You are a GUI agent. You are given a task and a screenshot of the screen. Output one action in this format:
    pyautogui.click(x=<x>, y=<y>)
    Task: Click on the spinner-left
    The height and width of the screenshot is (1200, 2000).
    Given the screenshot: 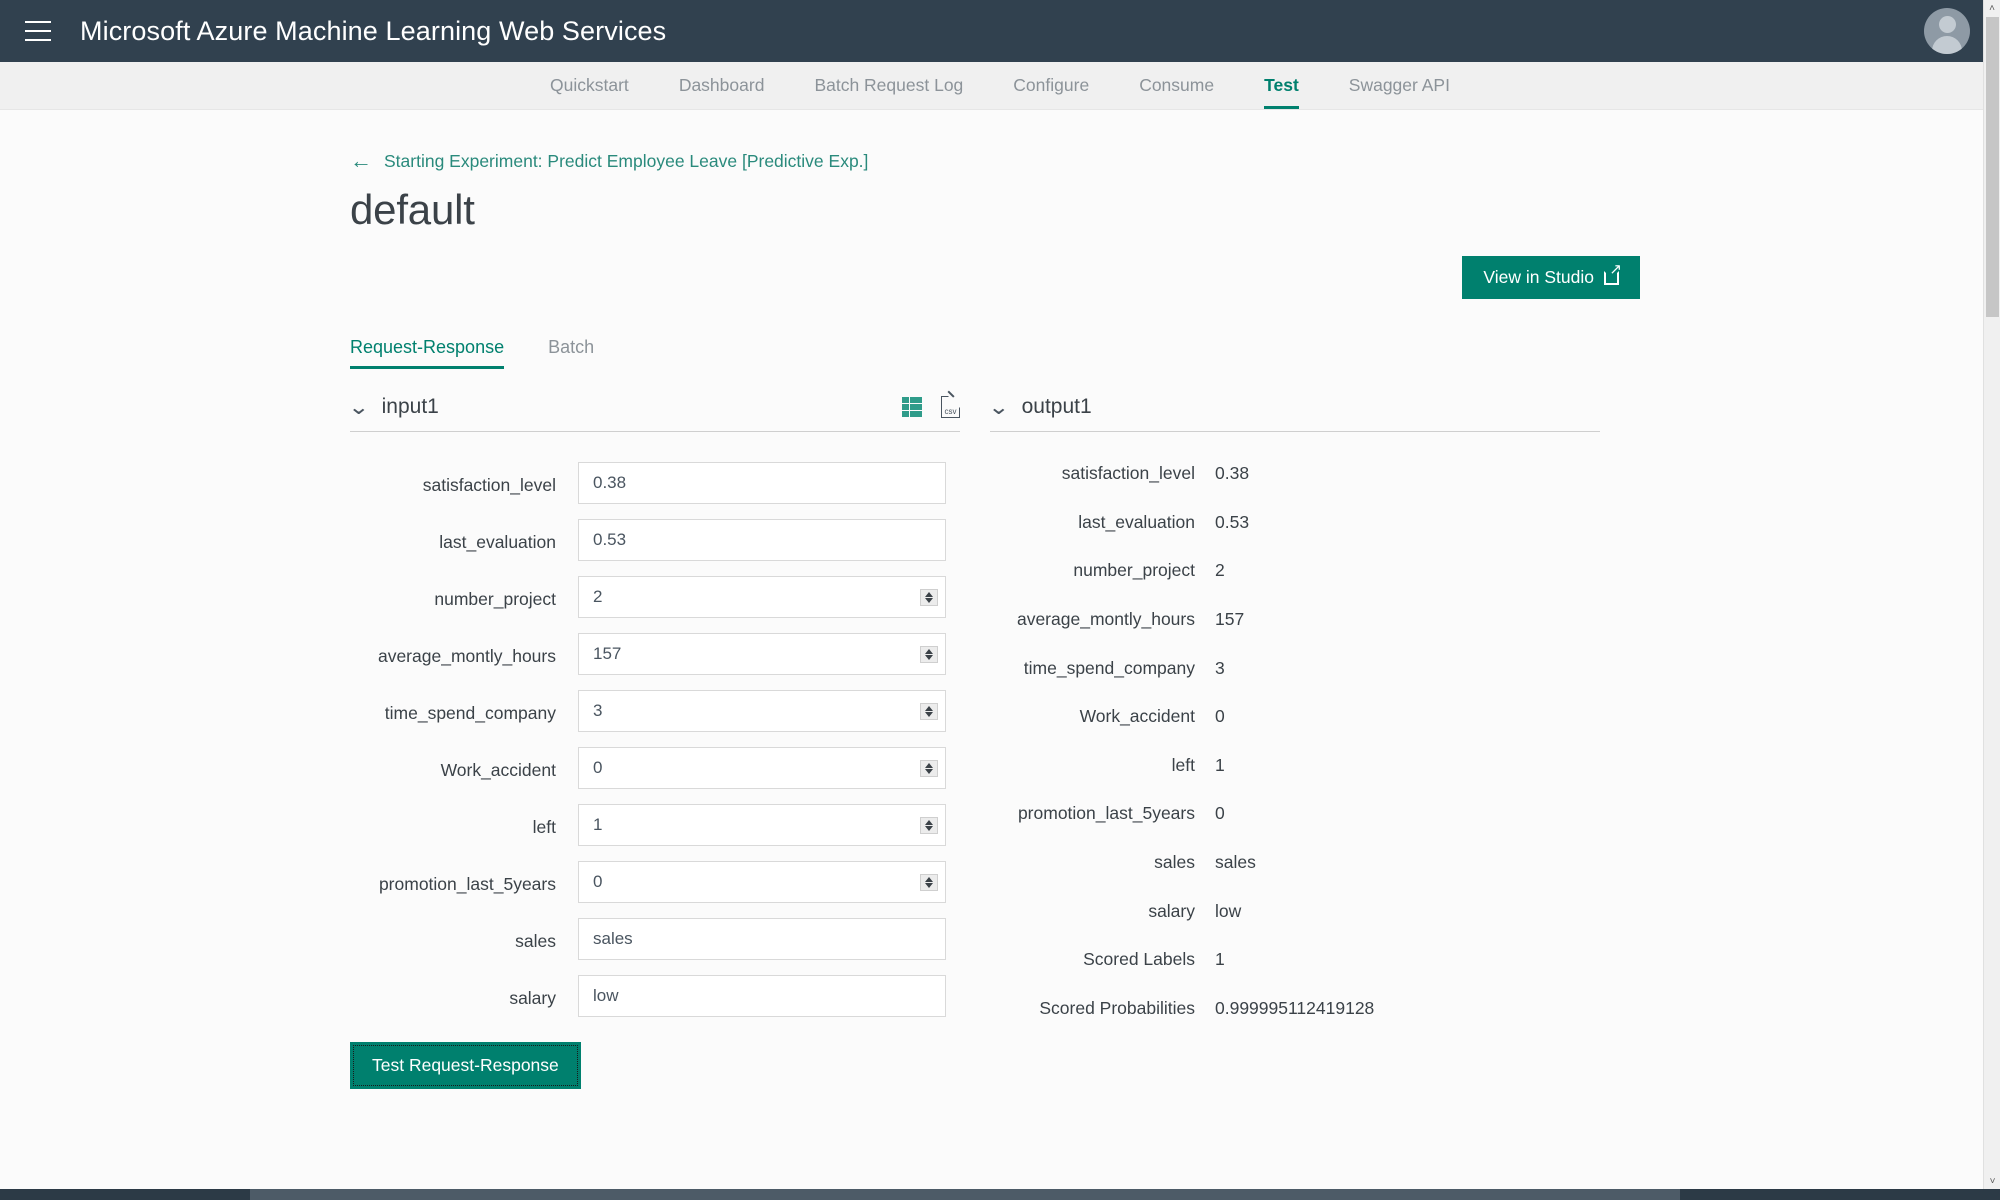 What is the action you would take?
    pyautogui.click(x=929, y=825)
    